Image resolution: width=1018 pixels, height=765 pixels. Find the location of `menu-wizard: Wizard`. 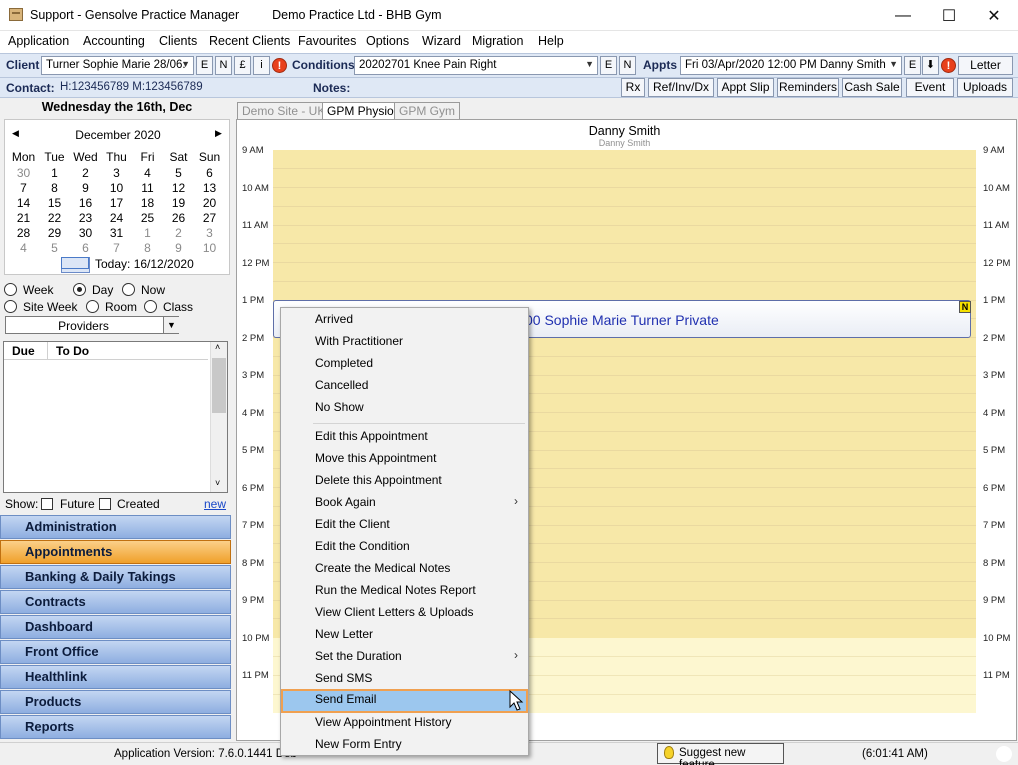

menu-wizard: Wizard is located at coordinates (441, 41).